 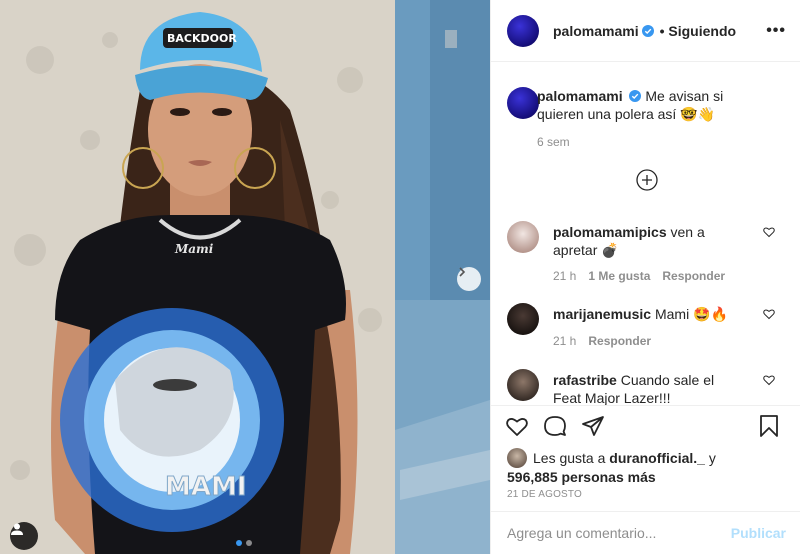 What do you see at coordinates (647, 180) in the screenshot?
I see `load-more-comments-icon` at bounding box center [647, 180].